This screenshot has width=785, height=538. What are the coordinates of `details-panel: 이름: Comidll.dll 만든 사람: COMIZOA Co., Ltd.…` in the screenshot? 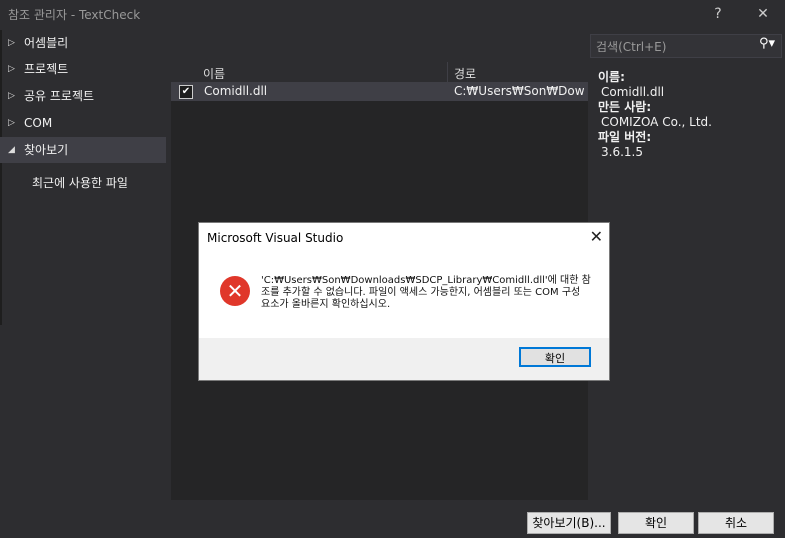 It's located at (688, 115).